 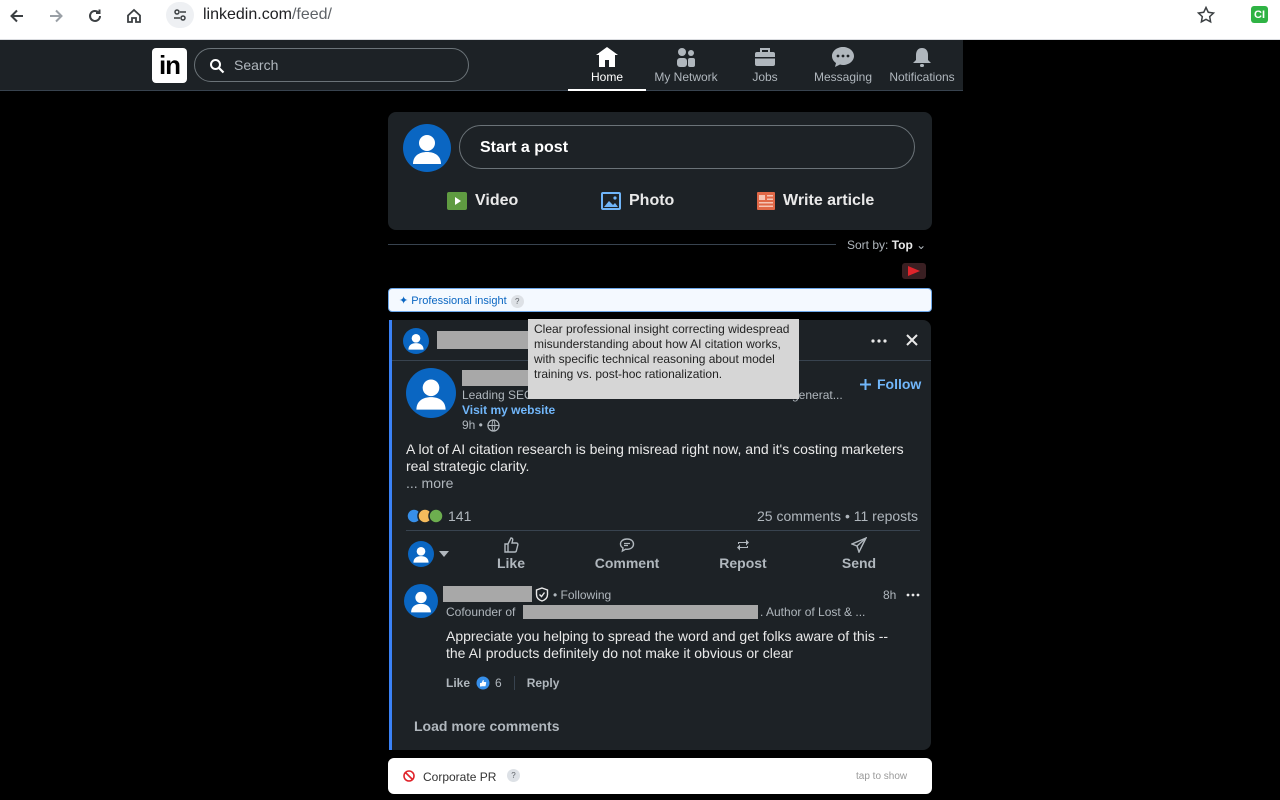 I want to click on visit-website-link: Visit my website, so click(x=508, y=410).